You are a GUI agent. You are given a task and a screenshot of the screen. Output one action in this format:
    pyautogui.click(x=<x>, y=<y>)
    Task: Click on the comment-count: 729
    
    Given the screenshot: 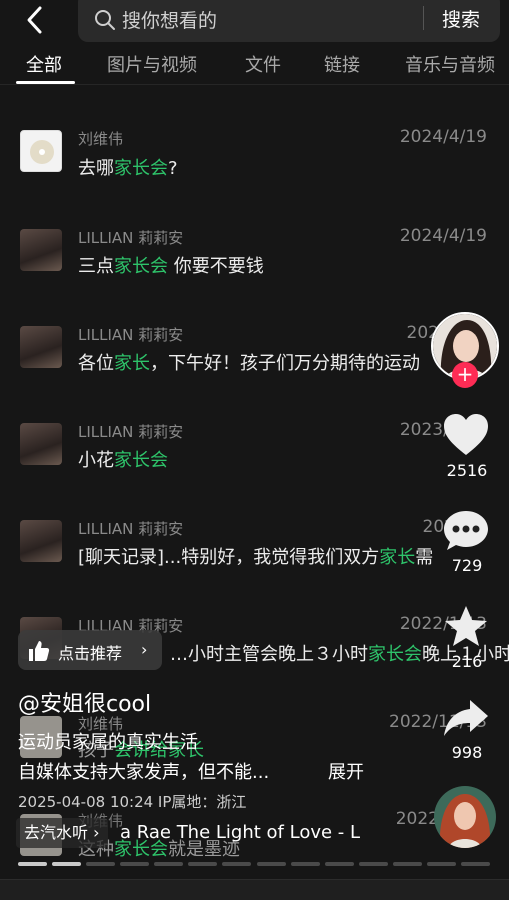 What is the action you would take?
    pyautogui.click(x=467, y=565)
    